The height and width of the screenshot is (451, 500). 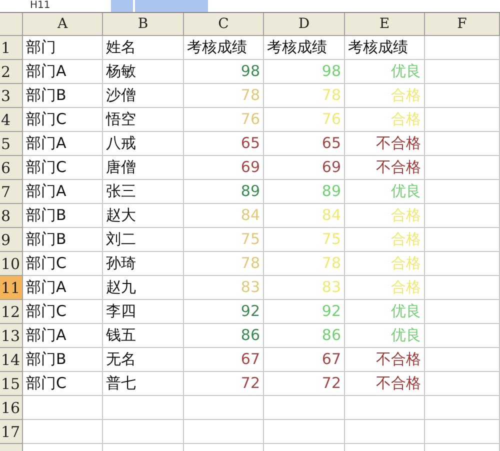 I want to click on row-header: 14, so click(x=11, y=360).